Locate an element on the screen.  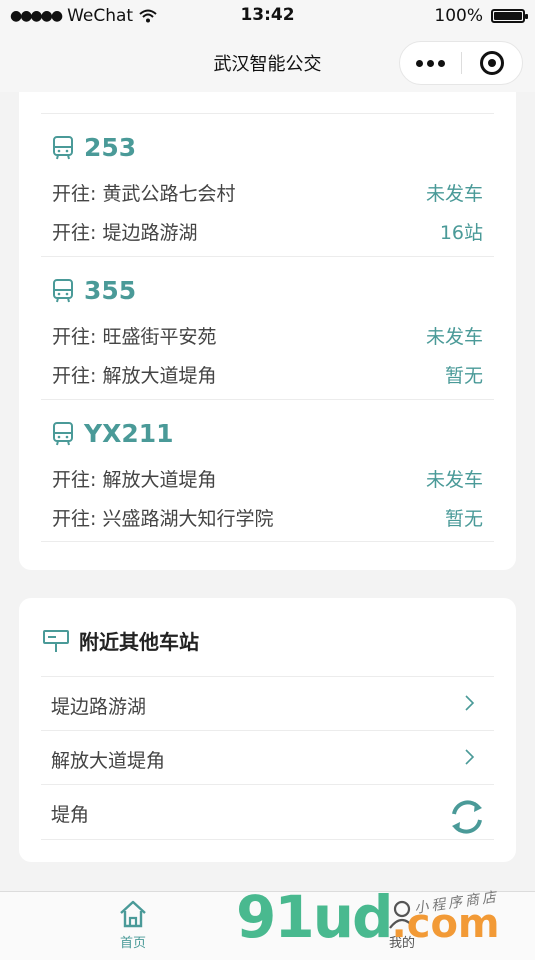
bus-stop-sign-icon is located at coordinates (56, 640).